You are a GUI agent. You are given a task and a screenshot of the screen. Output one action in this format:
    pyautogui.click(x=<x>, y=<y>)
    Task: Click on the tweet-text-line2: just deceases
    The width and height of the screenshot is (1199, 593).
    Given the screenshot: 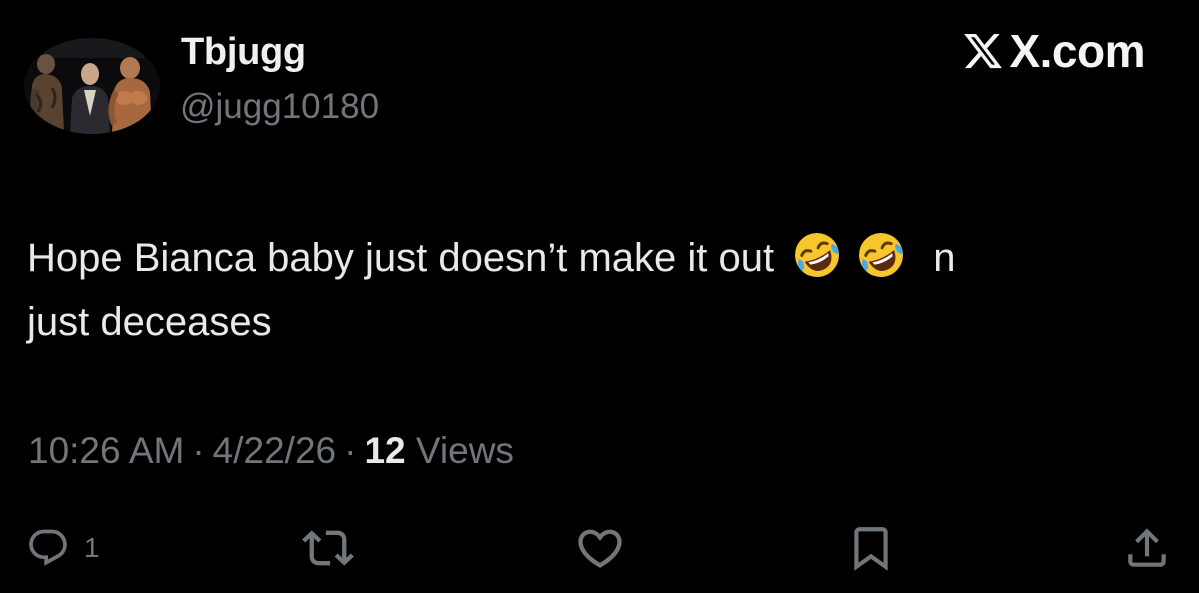 What is the action you would take?
    pyautogui.click(x=149, y=322)
    